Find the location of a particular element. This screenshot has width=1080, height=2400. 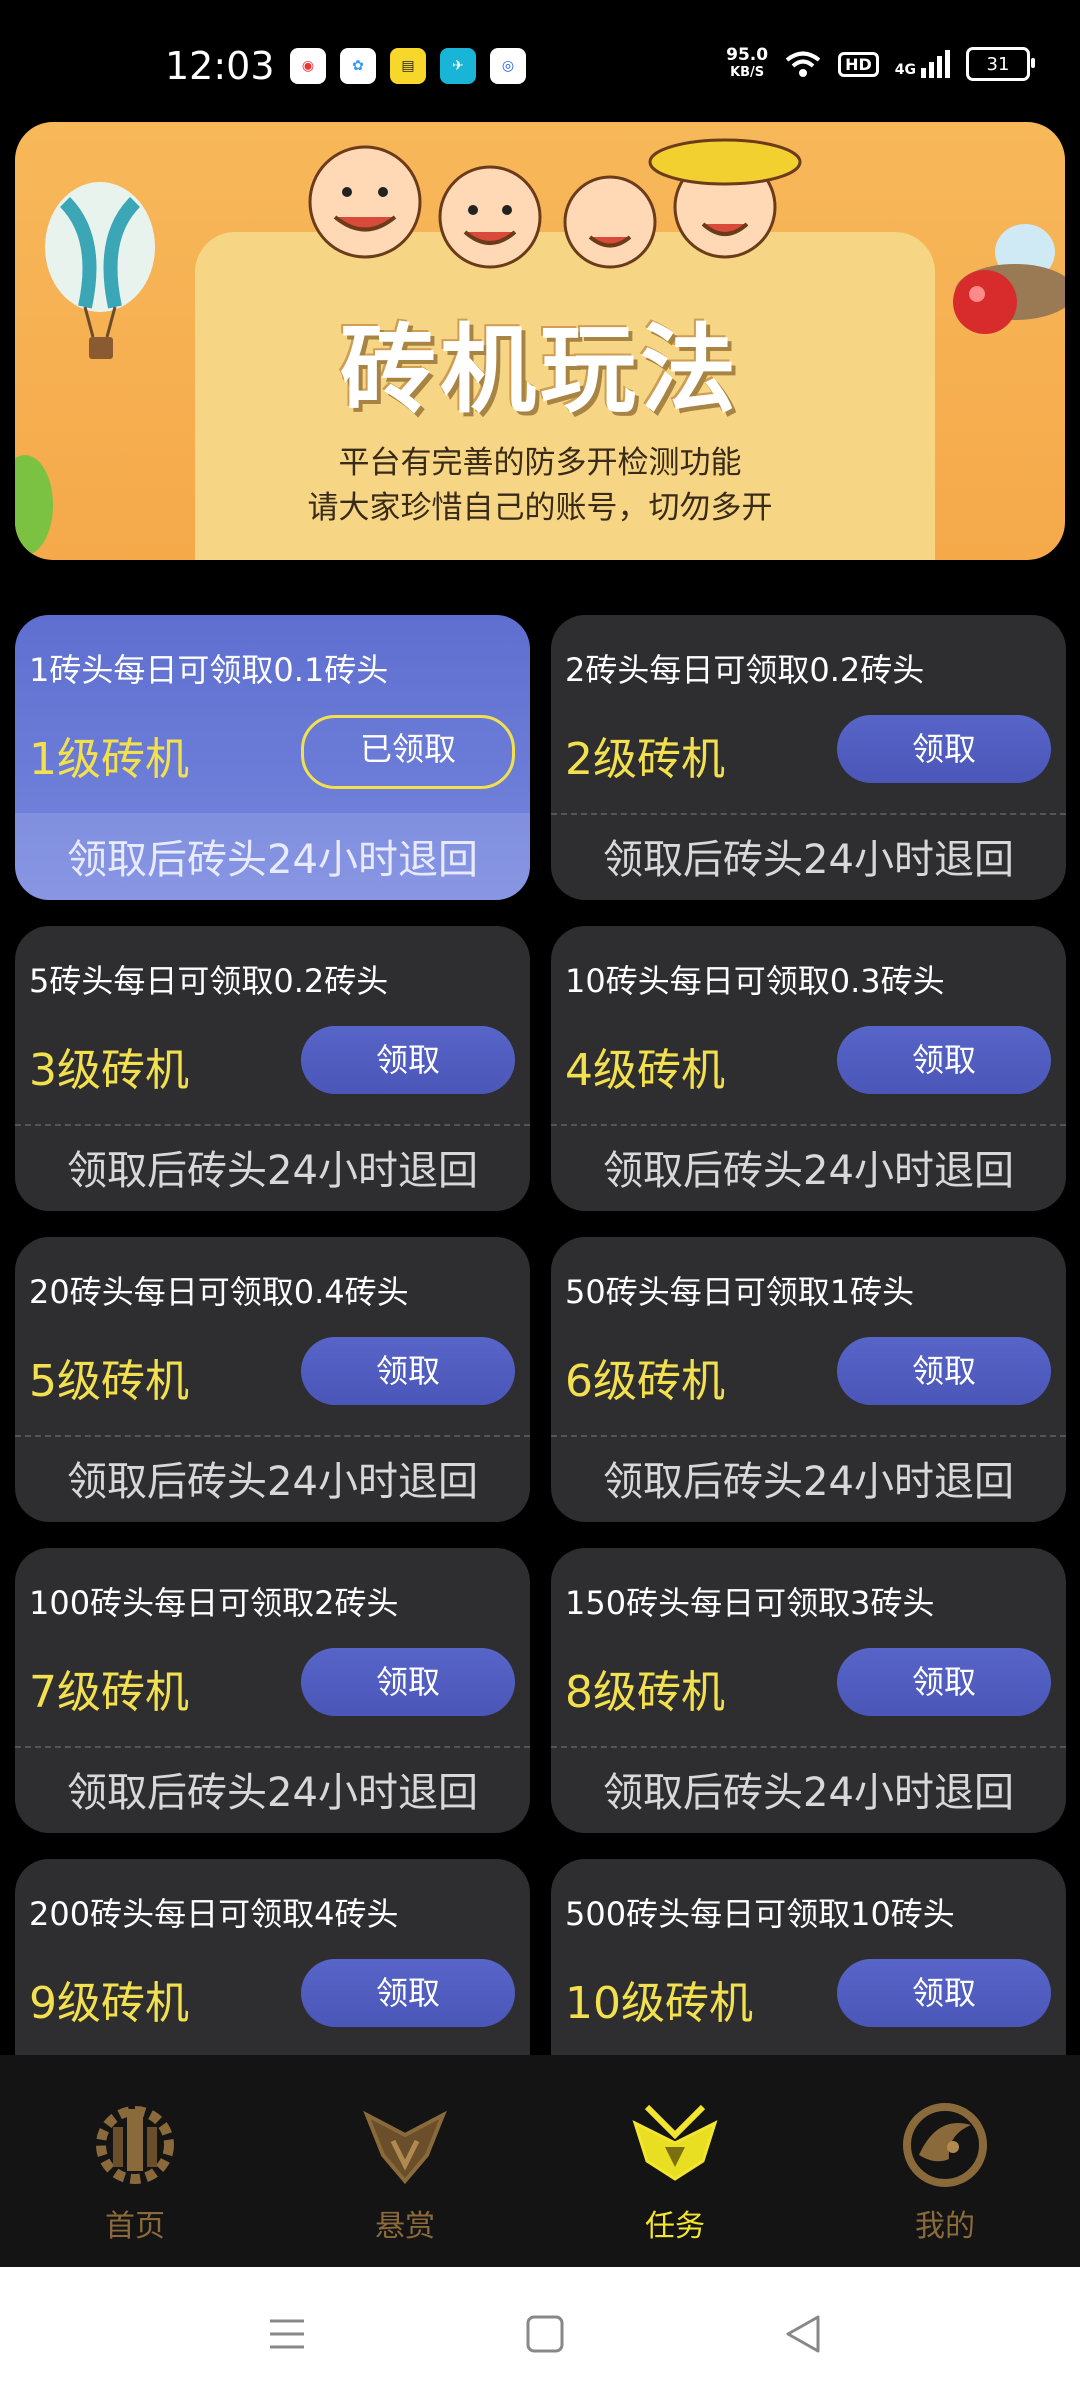

wifi-icon is located at coordinates (803, 64).